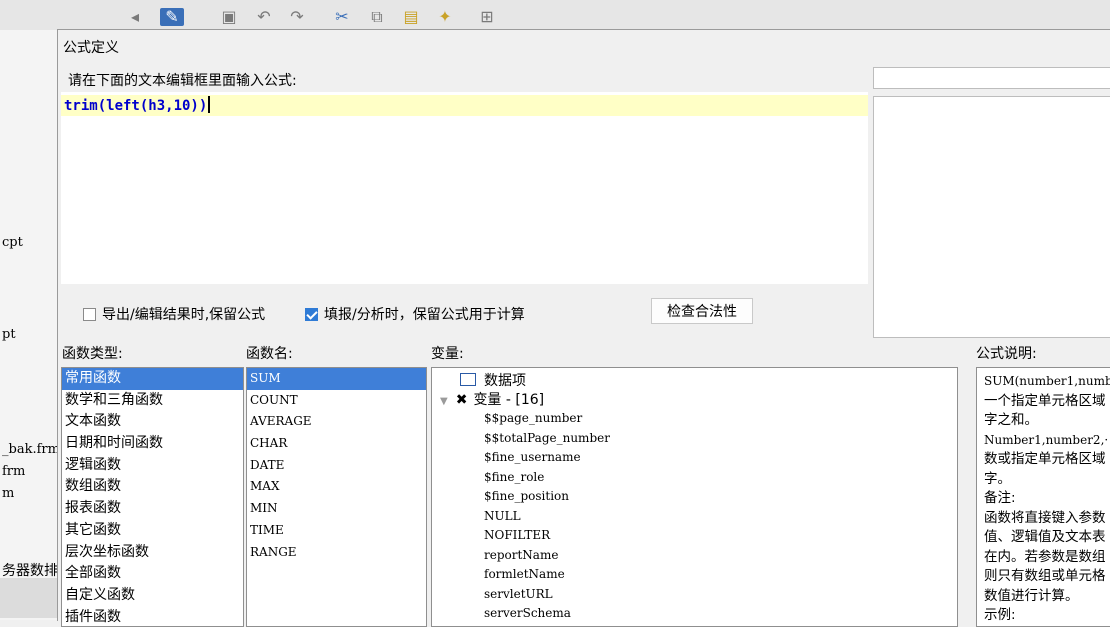  Describe the element at coordinates (152, 574) in the screenshot. I see `list-item: 全部函数` at that location.